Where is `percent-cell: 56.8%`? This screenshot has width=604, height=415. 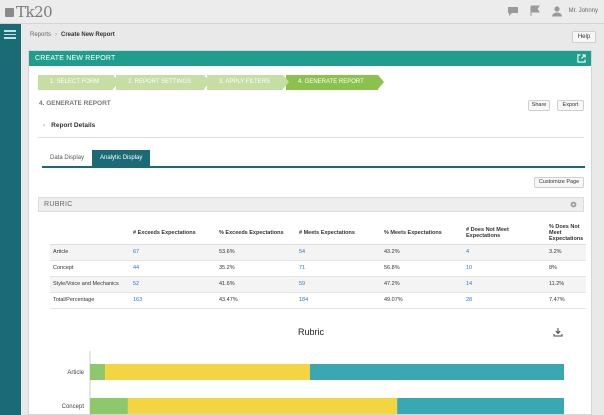 percent-cell: 56.8% is located at coordinates (422, 268).